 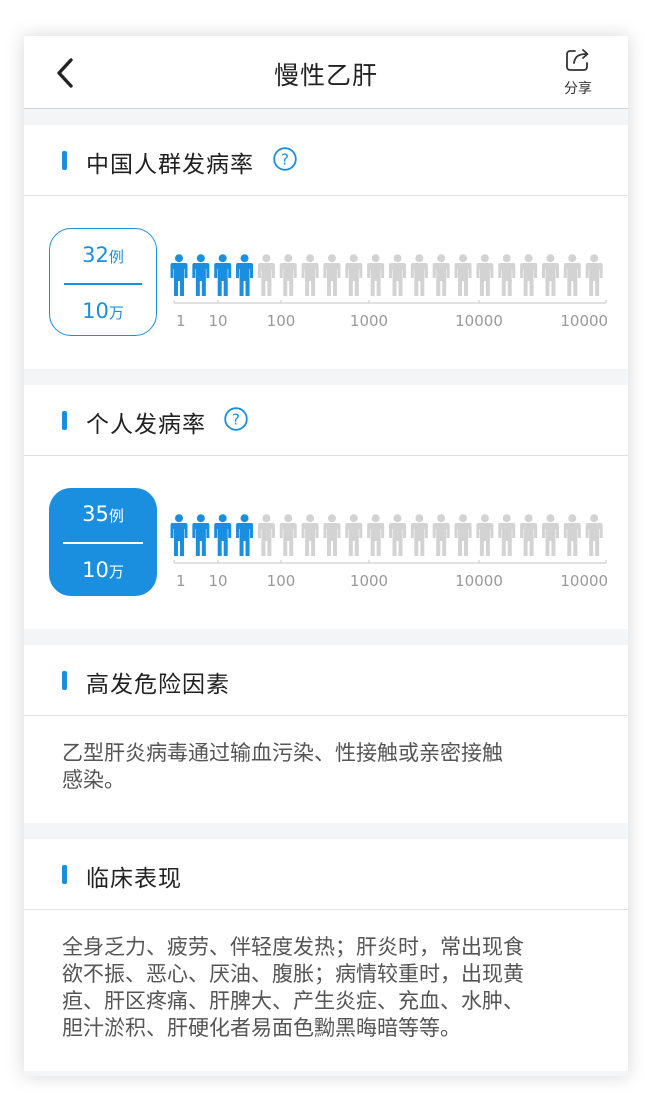 I want to click on text-line: 全身乏力、疲劳、伴轻度发热；肝炎时，常出现食, so click(x=293, y=947).